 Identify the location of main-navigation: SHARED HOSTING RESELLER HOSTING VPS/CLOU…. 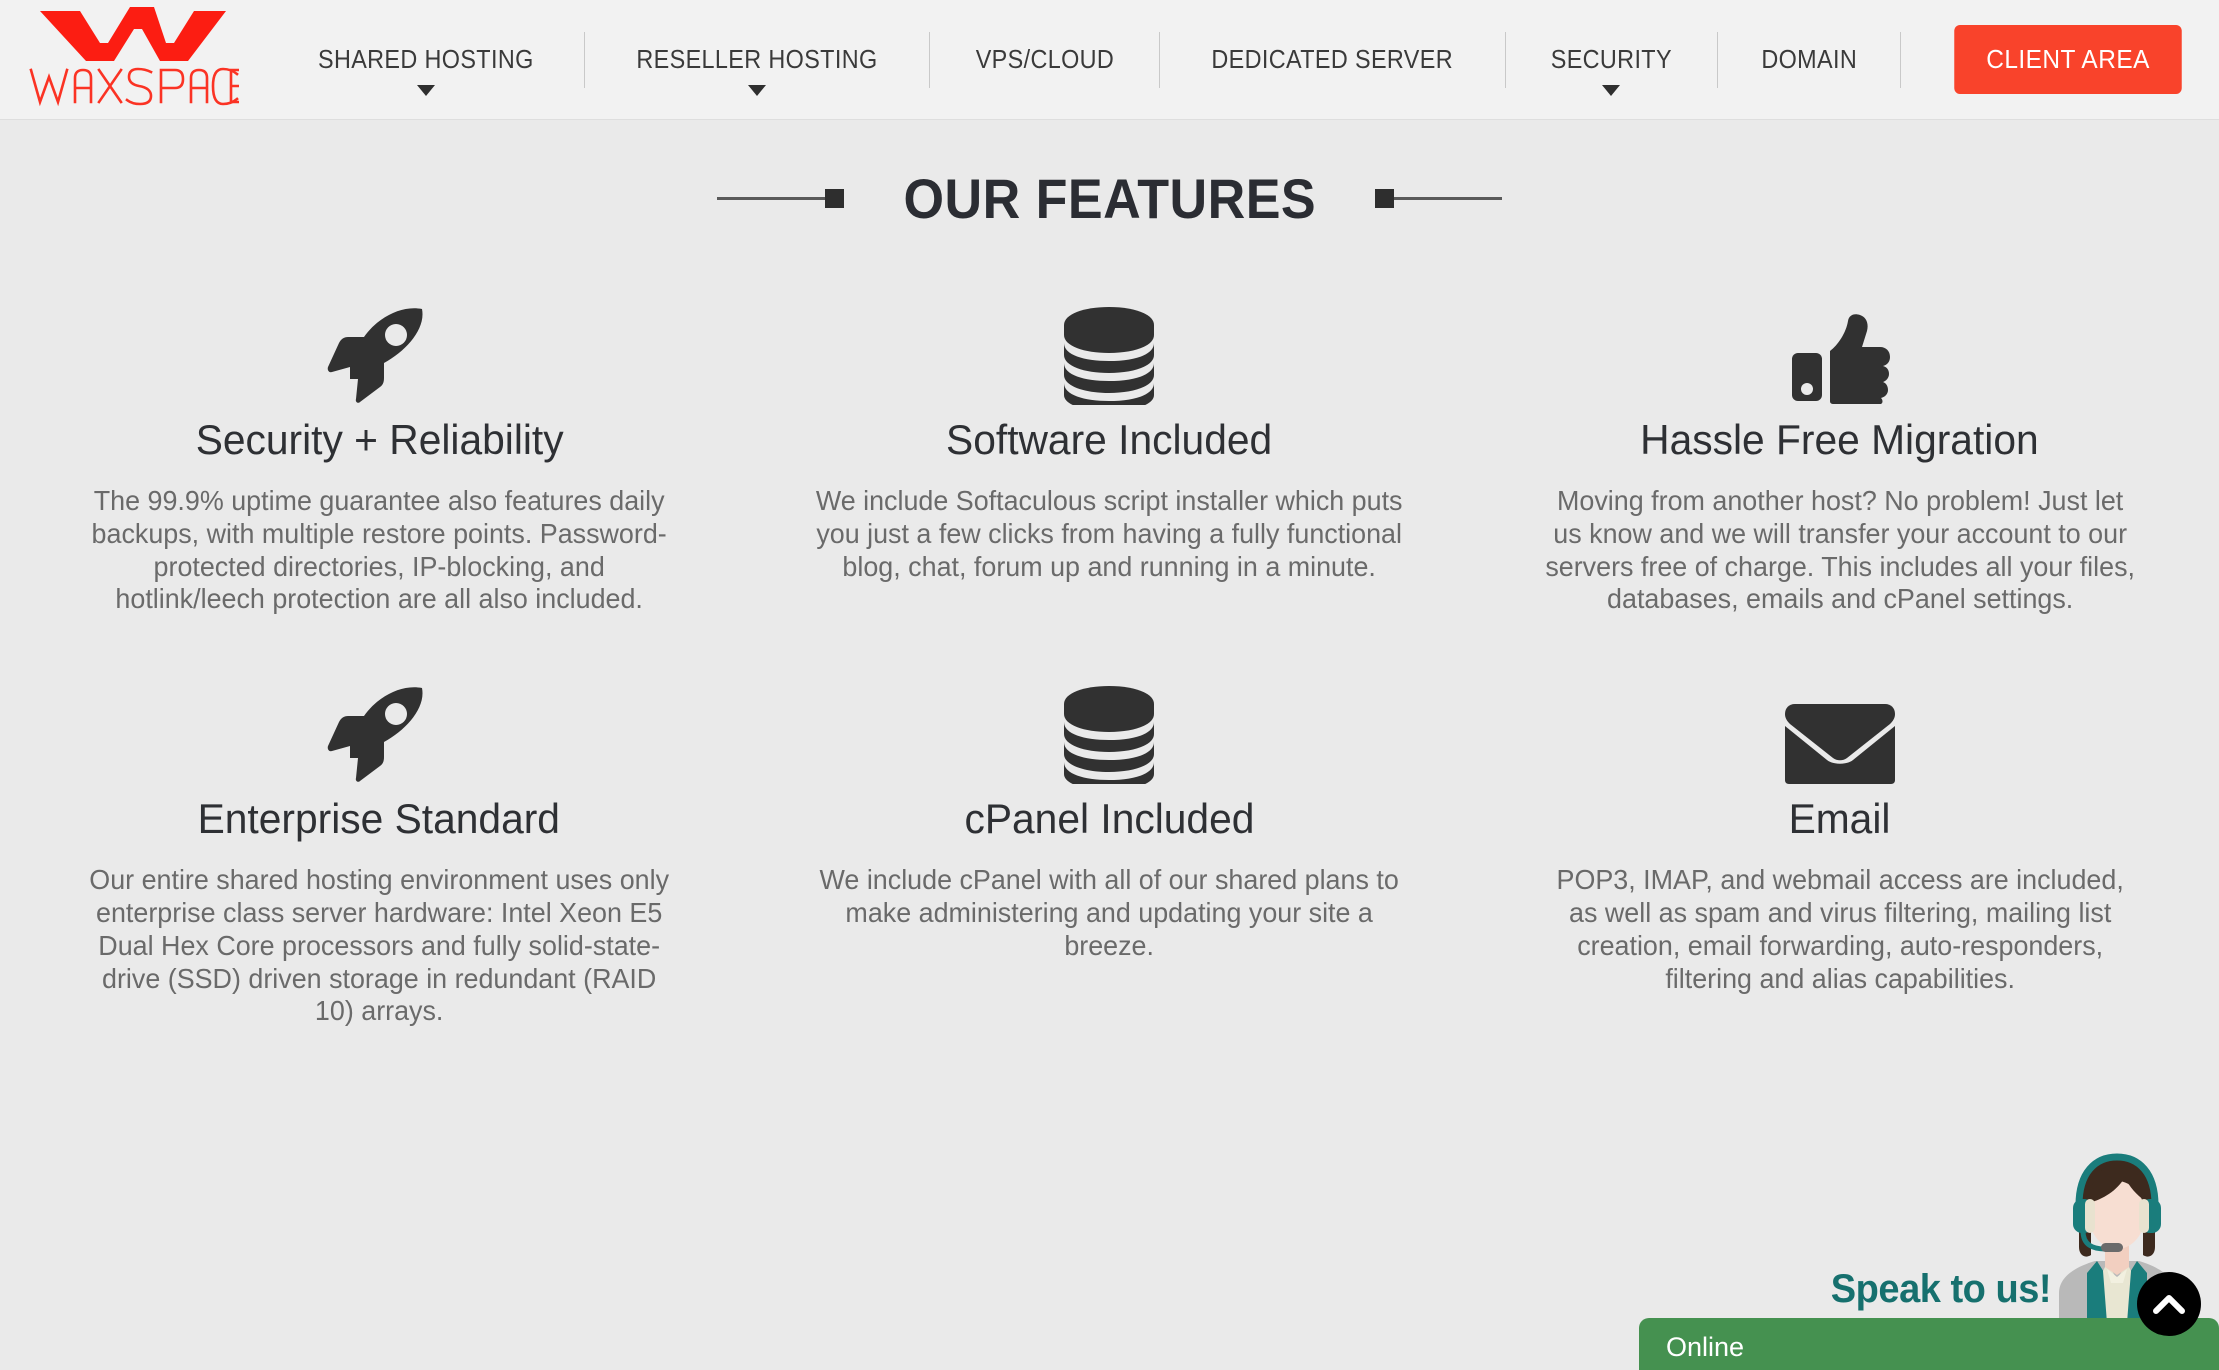
(1084, 59).